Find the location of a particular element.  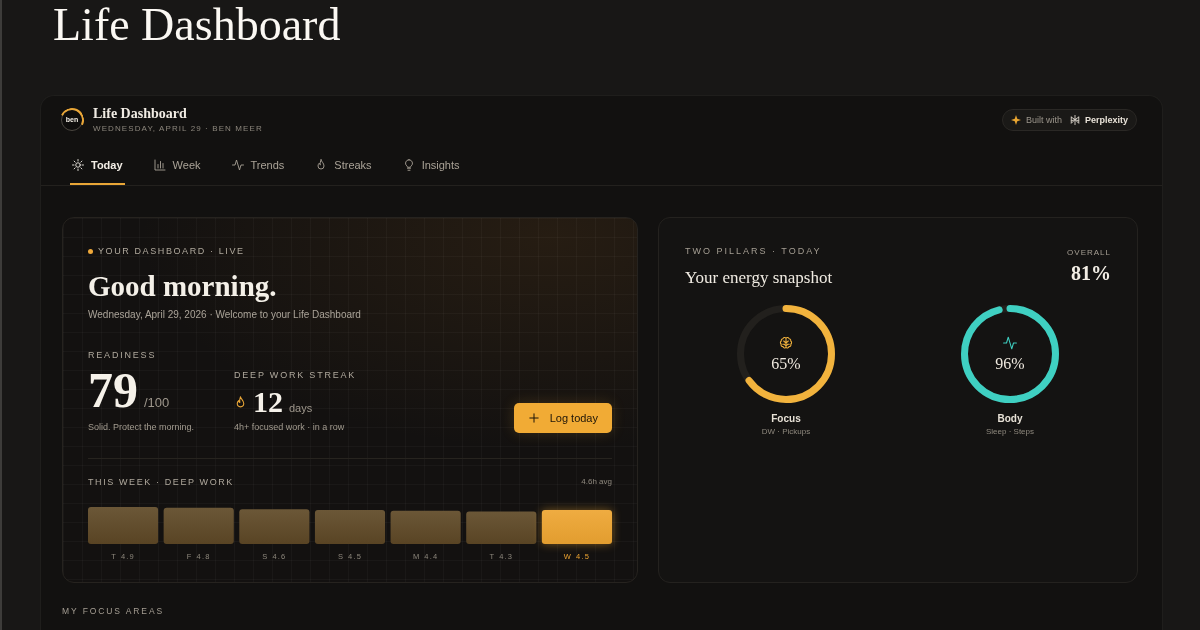

asterisk-logo-icon is located at coordinates (1074, 120).